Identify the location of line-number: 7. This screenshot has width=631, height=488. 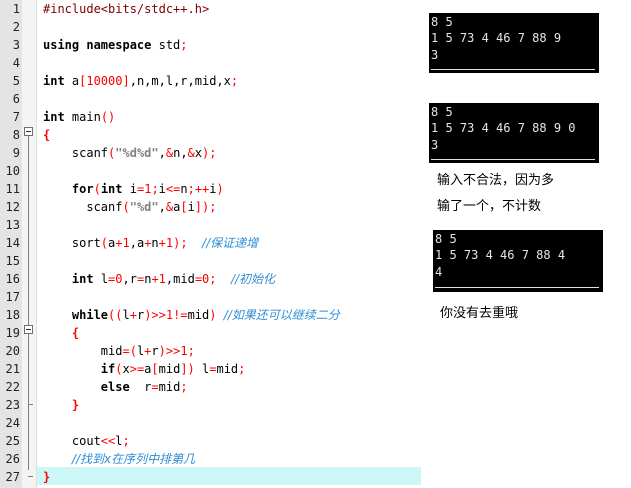
(16, 117).